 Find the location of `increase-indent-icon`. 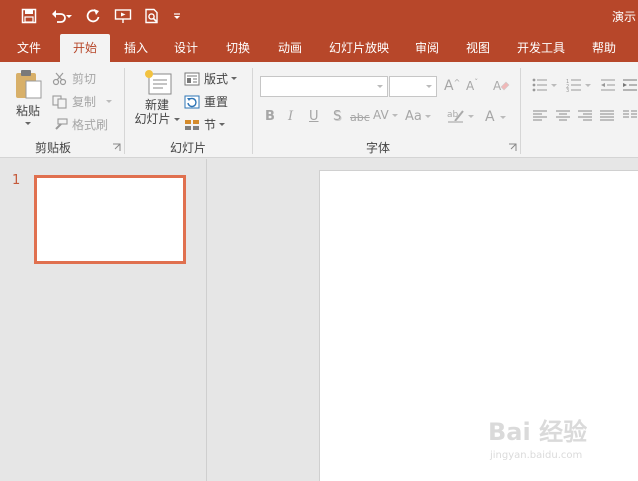

increase-indent-icon is located at coordinates (630, 85).